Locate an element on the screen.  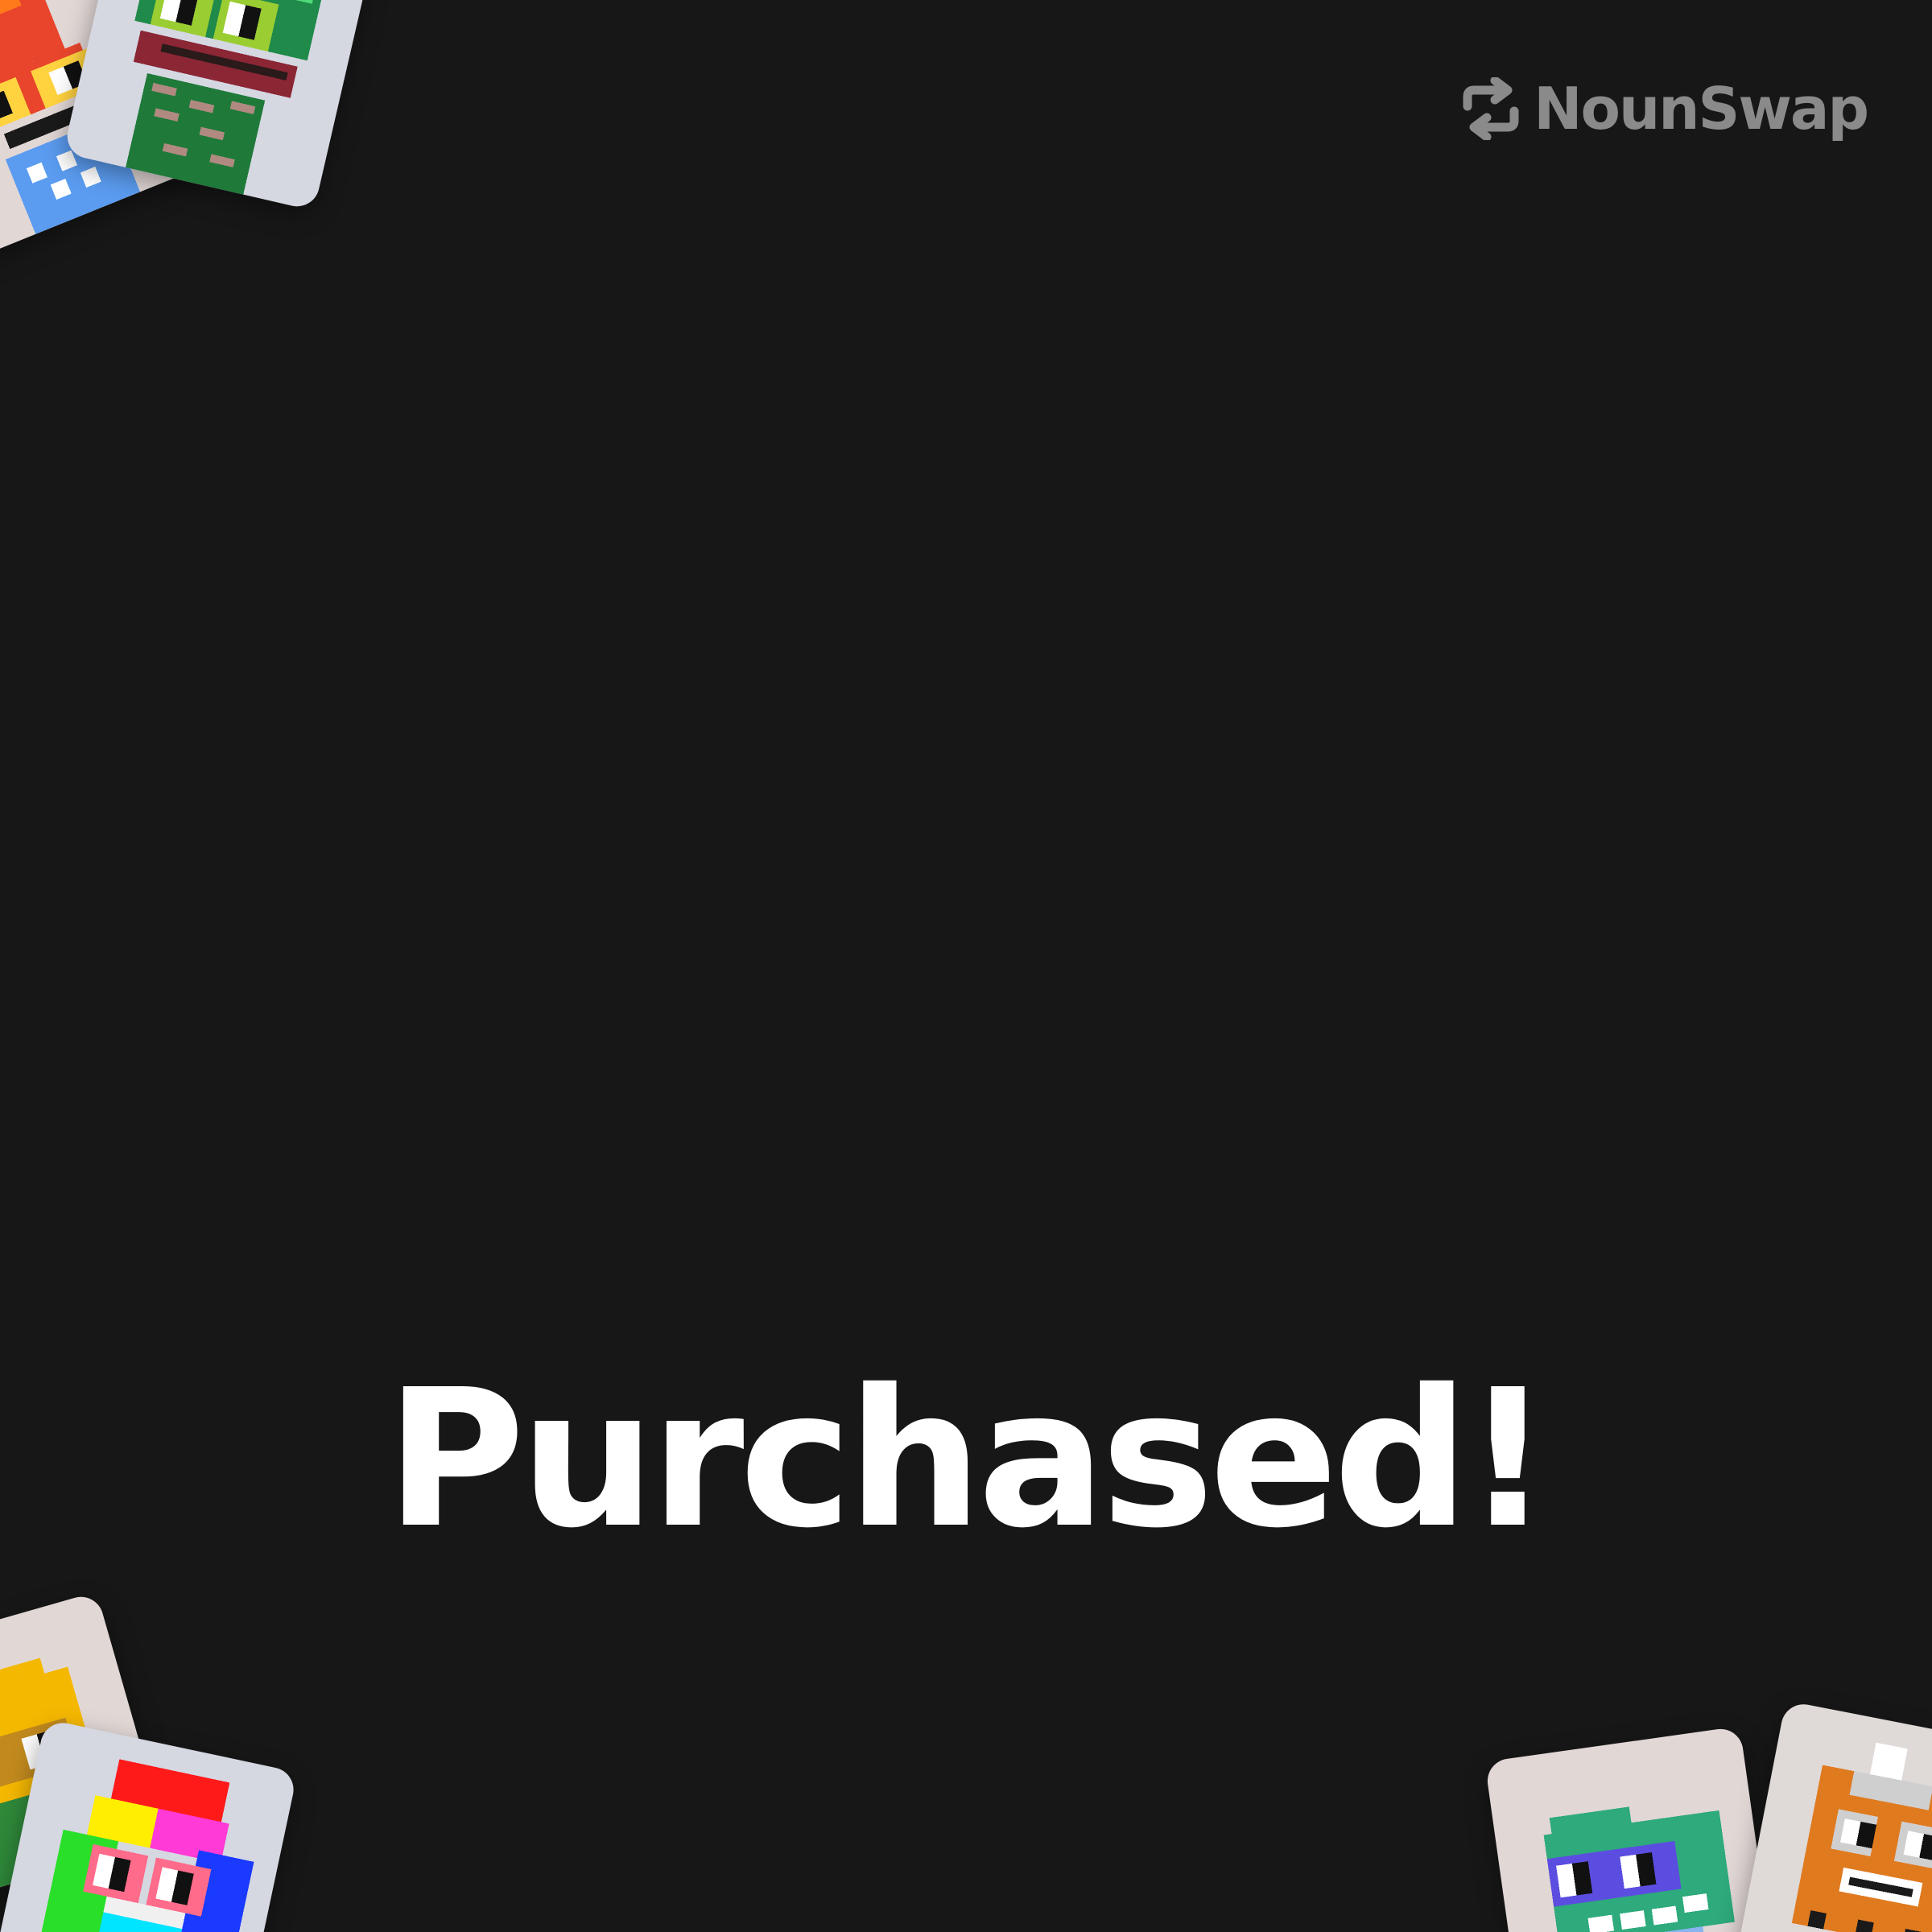
noun-card-orange is located at coordinates (1834, 1816).